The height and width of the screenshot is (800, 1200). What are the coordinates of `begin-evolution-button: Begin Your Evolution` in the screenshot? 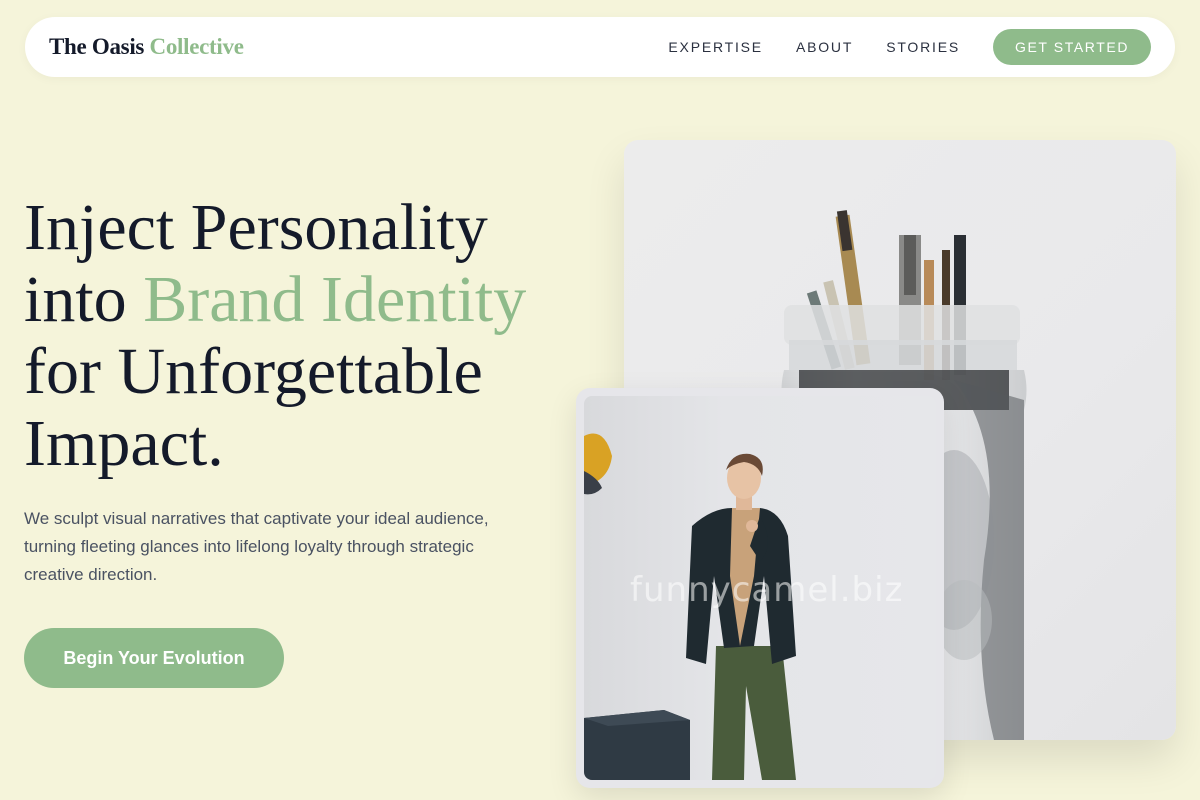 It's located at (154, 658).